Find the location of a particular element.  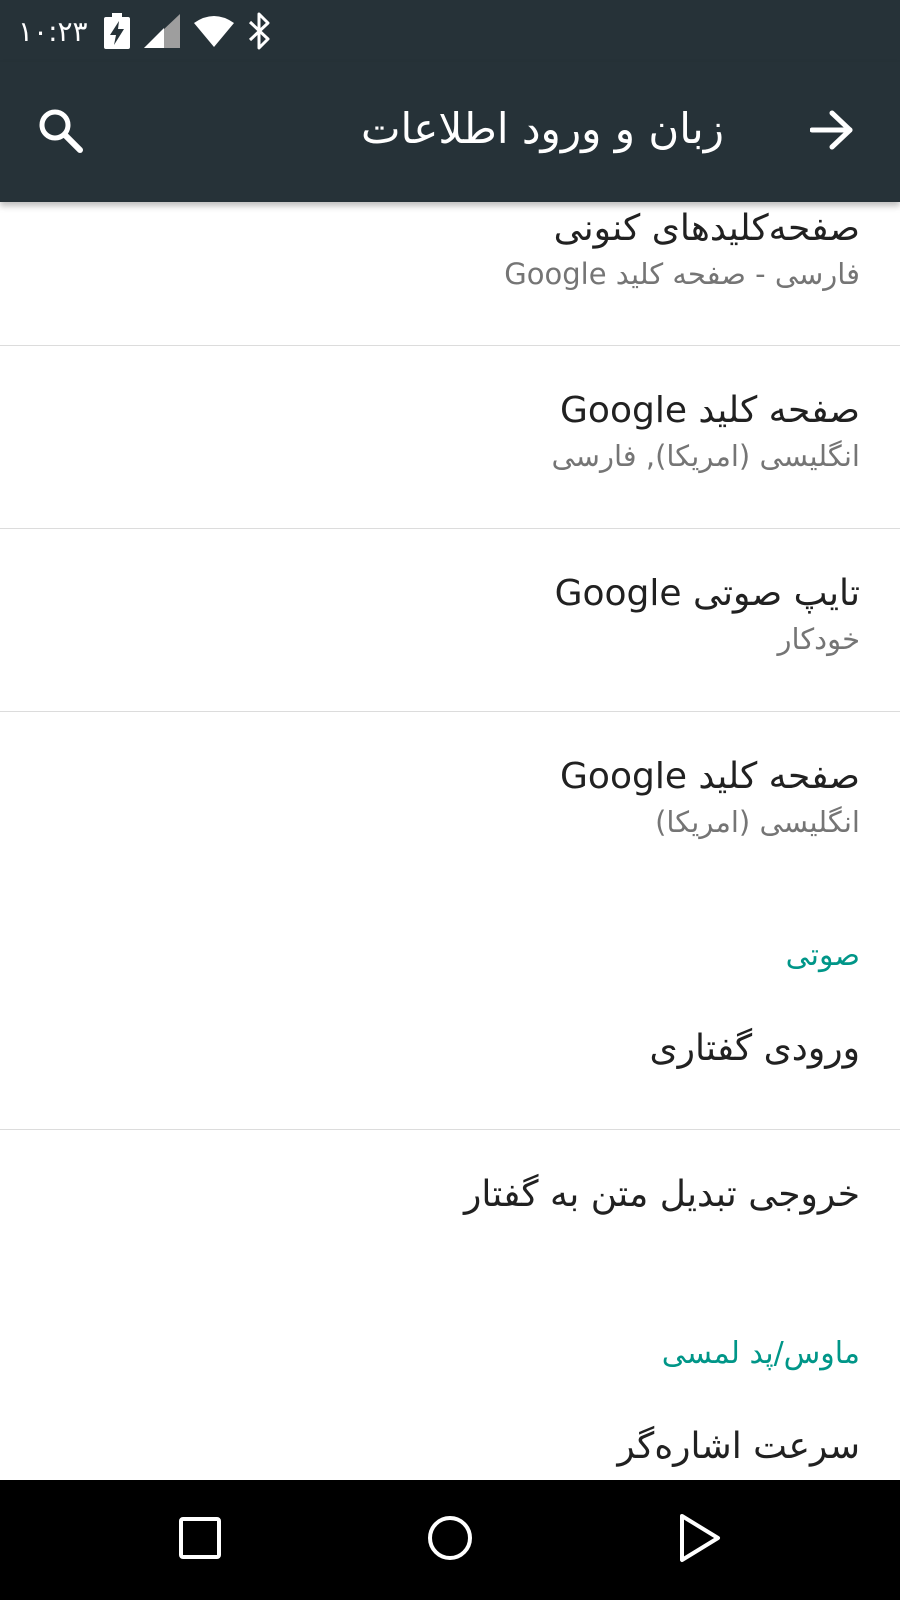

home-icon is located at coordinates (450, 1540).